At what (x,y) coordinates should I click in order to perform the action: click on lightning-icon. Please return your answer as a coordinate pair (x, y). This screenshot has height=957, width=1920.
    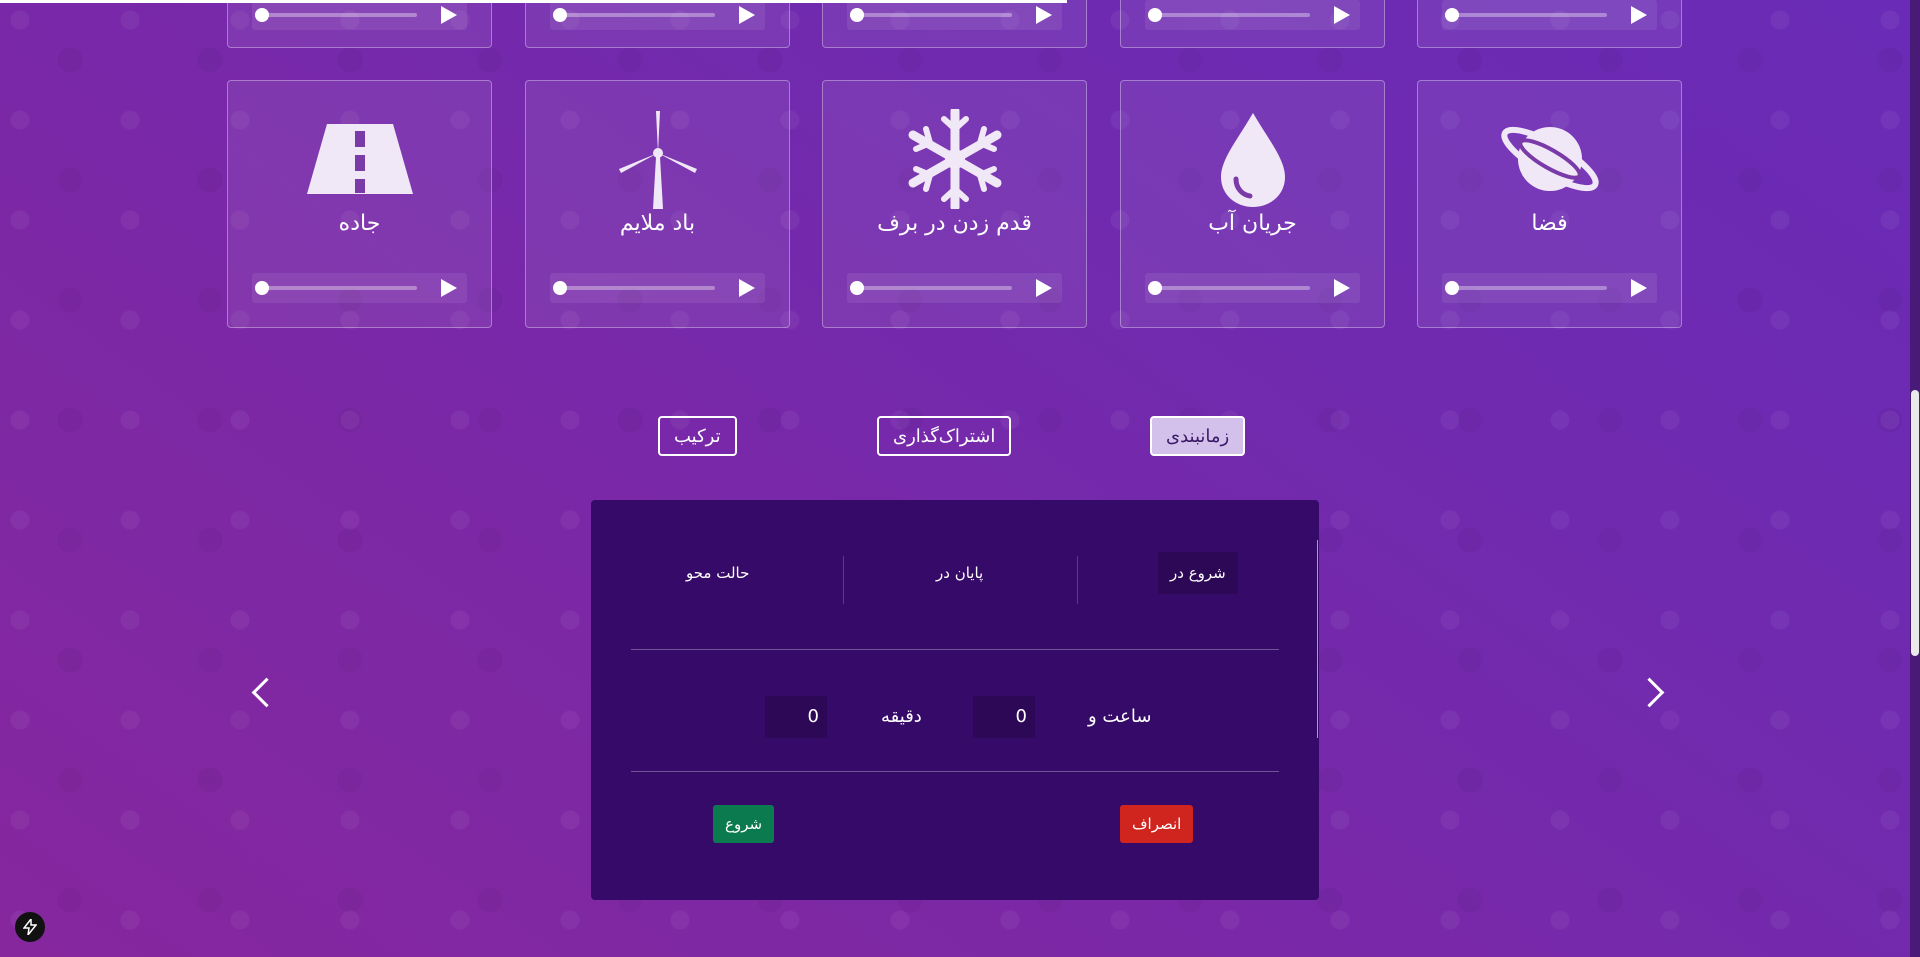
    Looking at the image, I should click on (30, 927).